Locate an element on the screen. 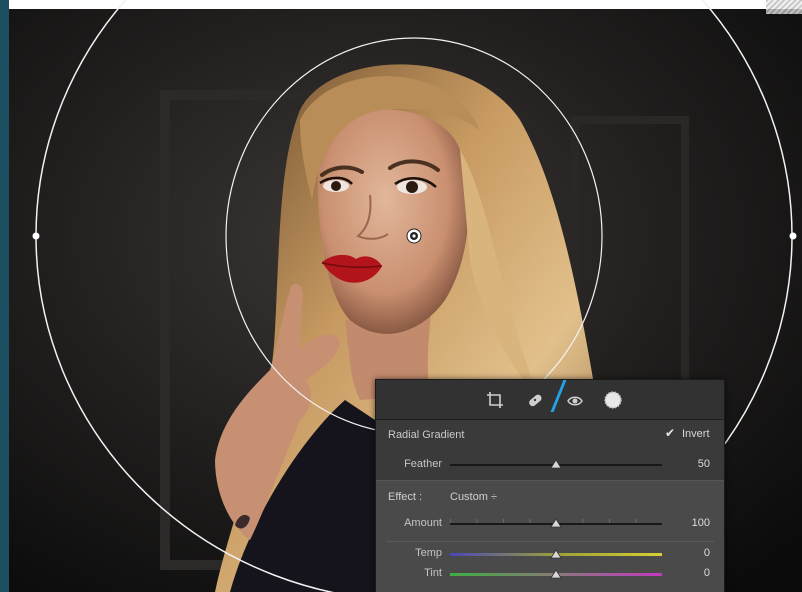  crop-icon is located at coordinates (495, 400).